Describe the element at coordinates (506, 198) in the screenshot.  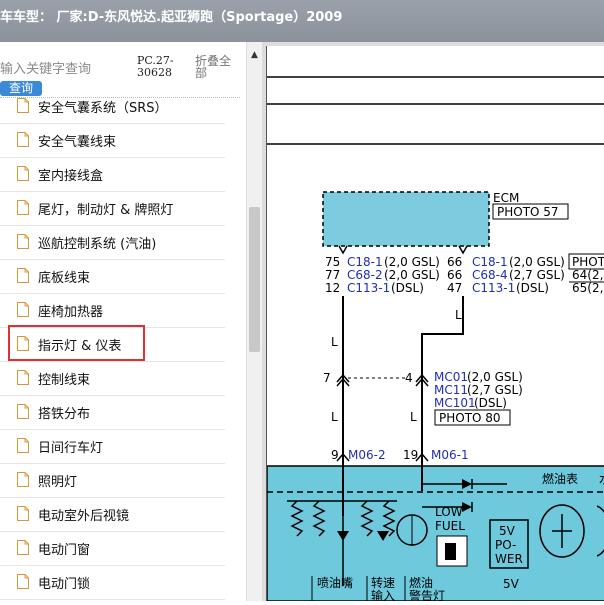
I see `ecm-label: ECM` at that location.